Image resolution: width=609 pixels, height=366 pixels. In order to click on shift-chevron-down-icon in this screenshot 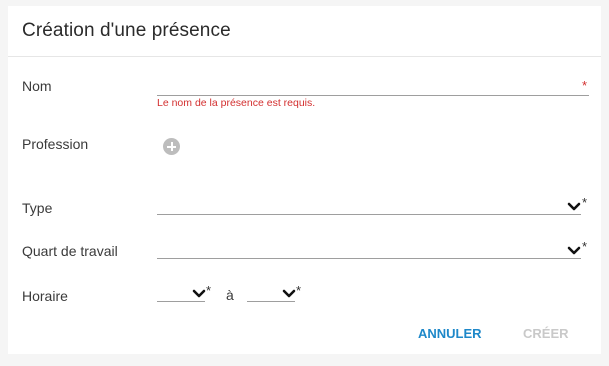, I will do `click(574, 251)`.